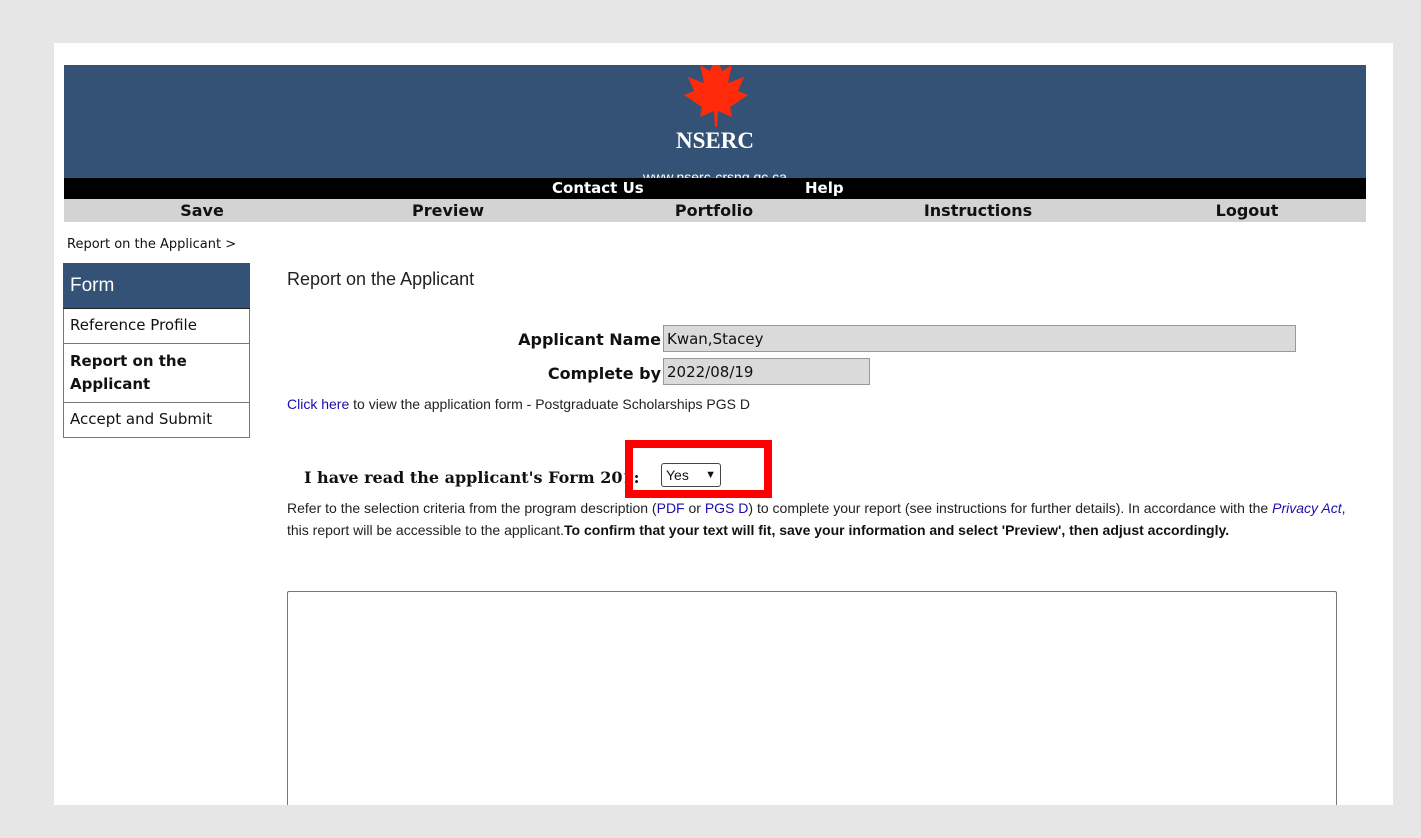 This screenshot has width=1421, height=838. What do you see at coordinates (710, 475) in the screenshot?
I see `chevron-down-icon: ▼` at bounding box center [710, 475].